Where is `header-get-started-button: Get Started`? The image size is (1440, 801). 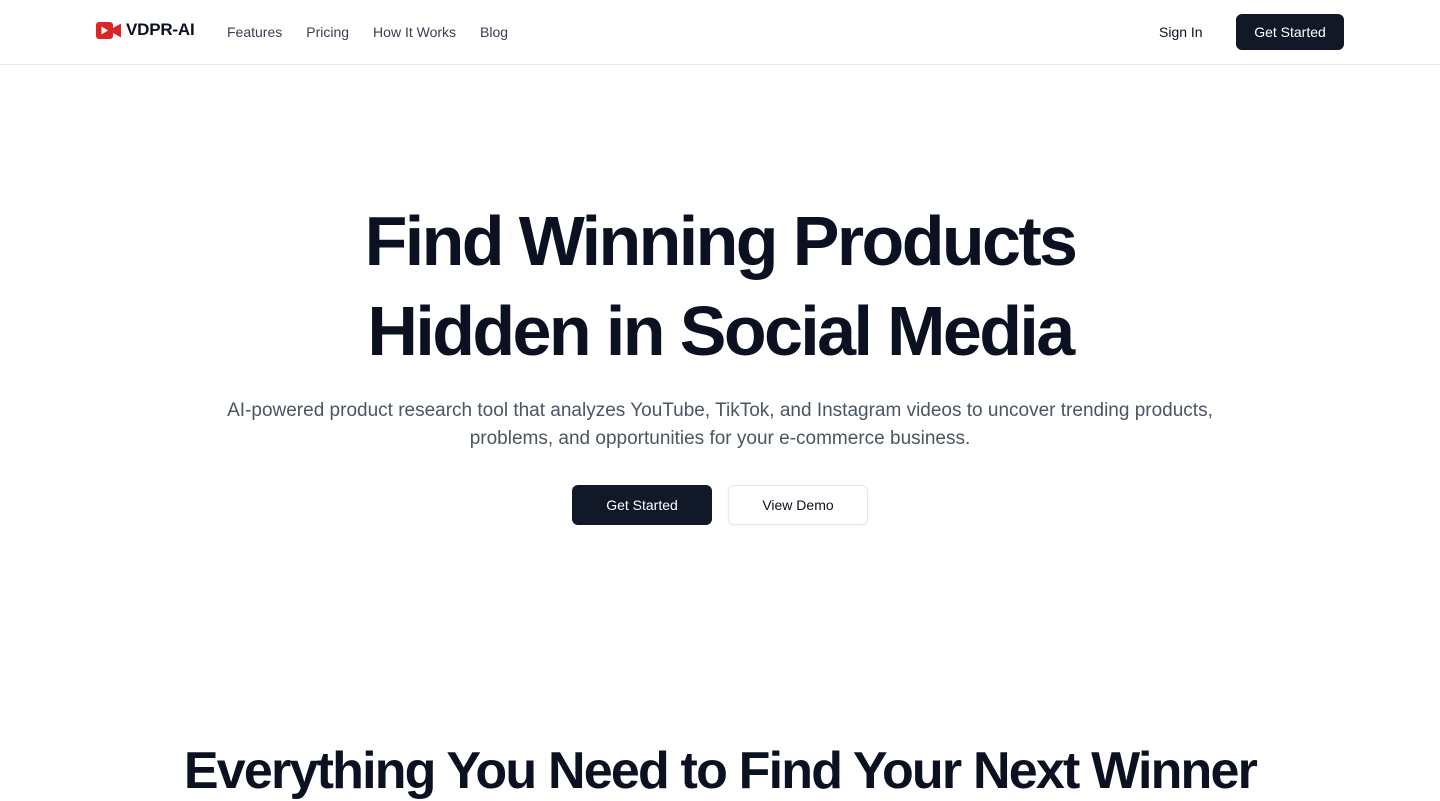 header-get-started-button: Get Started is located at coordinates (1290, 32).